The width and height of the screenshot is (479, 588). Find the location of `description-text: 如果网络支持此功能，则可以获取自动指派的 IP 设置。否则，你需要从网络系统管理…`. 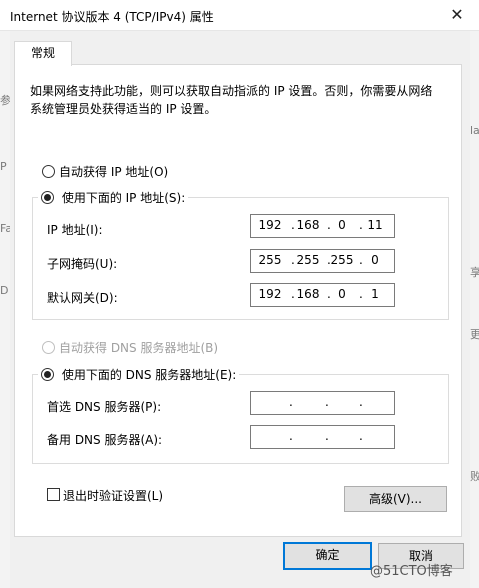

description-text: 如果网络支持此功能，则可以获取自动指派的 IP 设置。否则，你需要从网络系统管理… is located at coordinates (231, 100).